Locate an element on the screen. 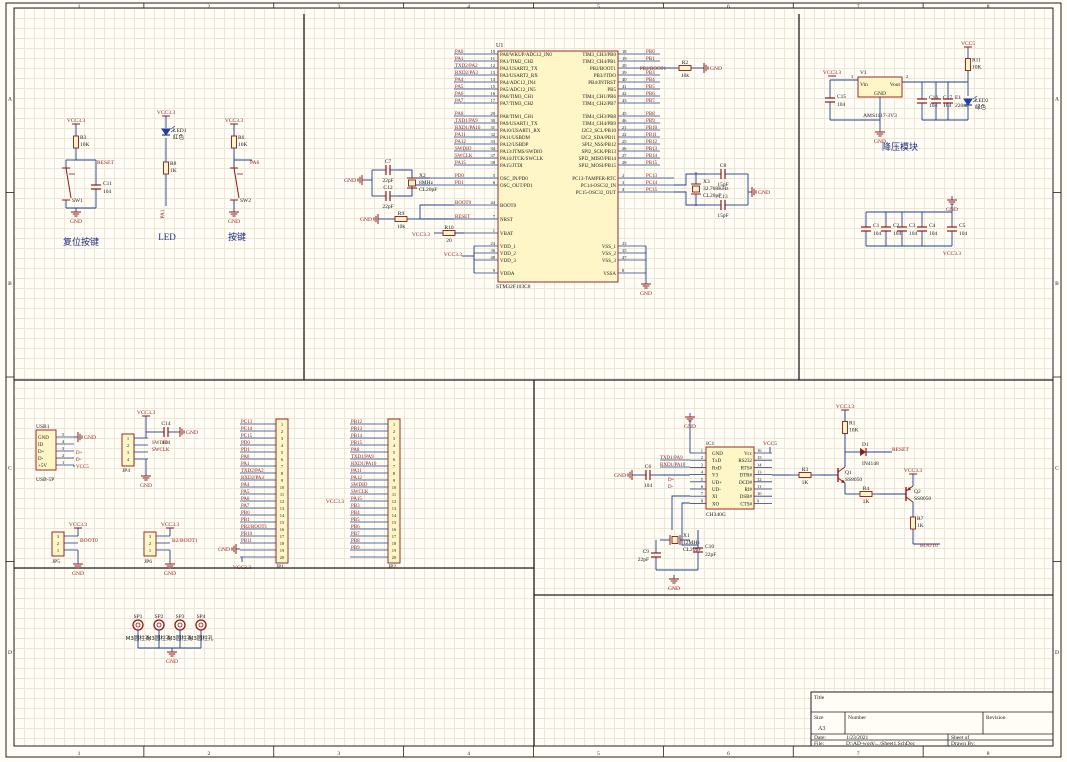  row-marker: B is located at coordinates (10, 284).